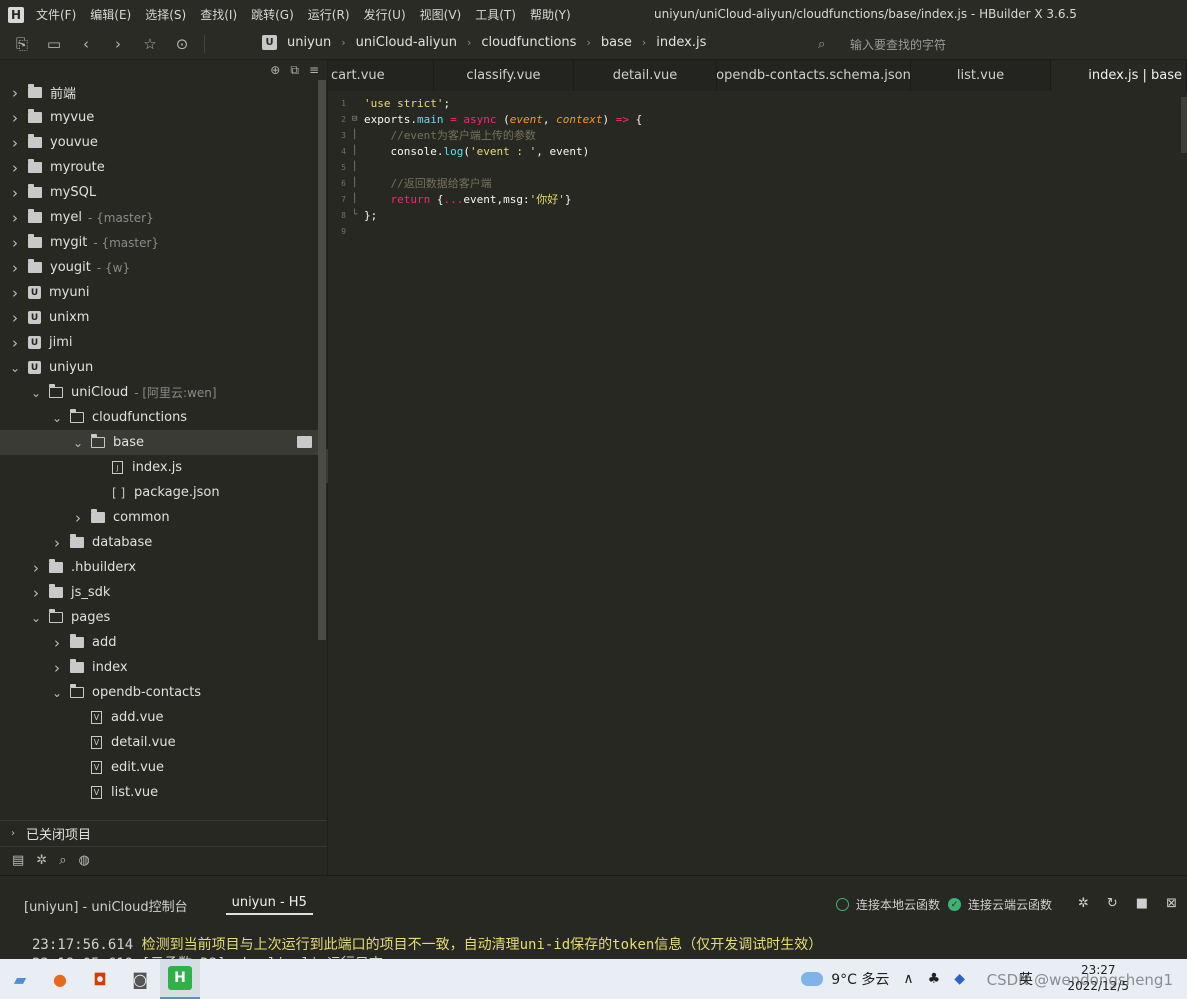 This screenshot has height=999, width=1187. I want to click on menu-goto: 跳转(G), so click(272, 14).